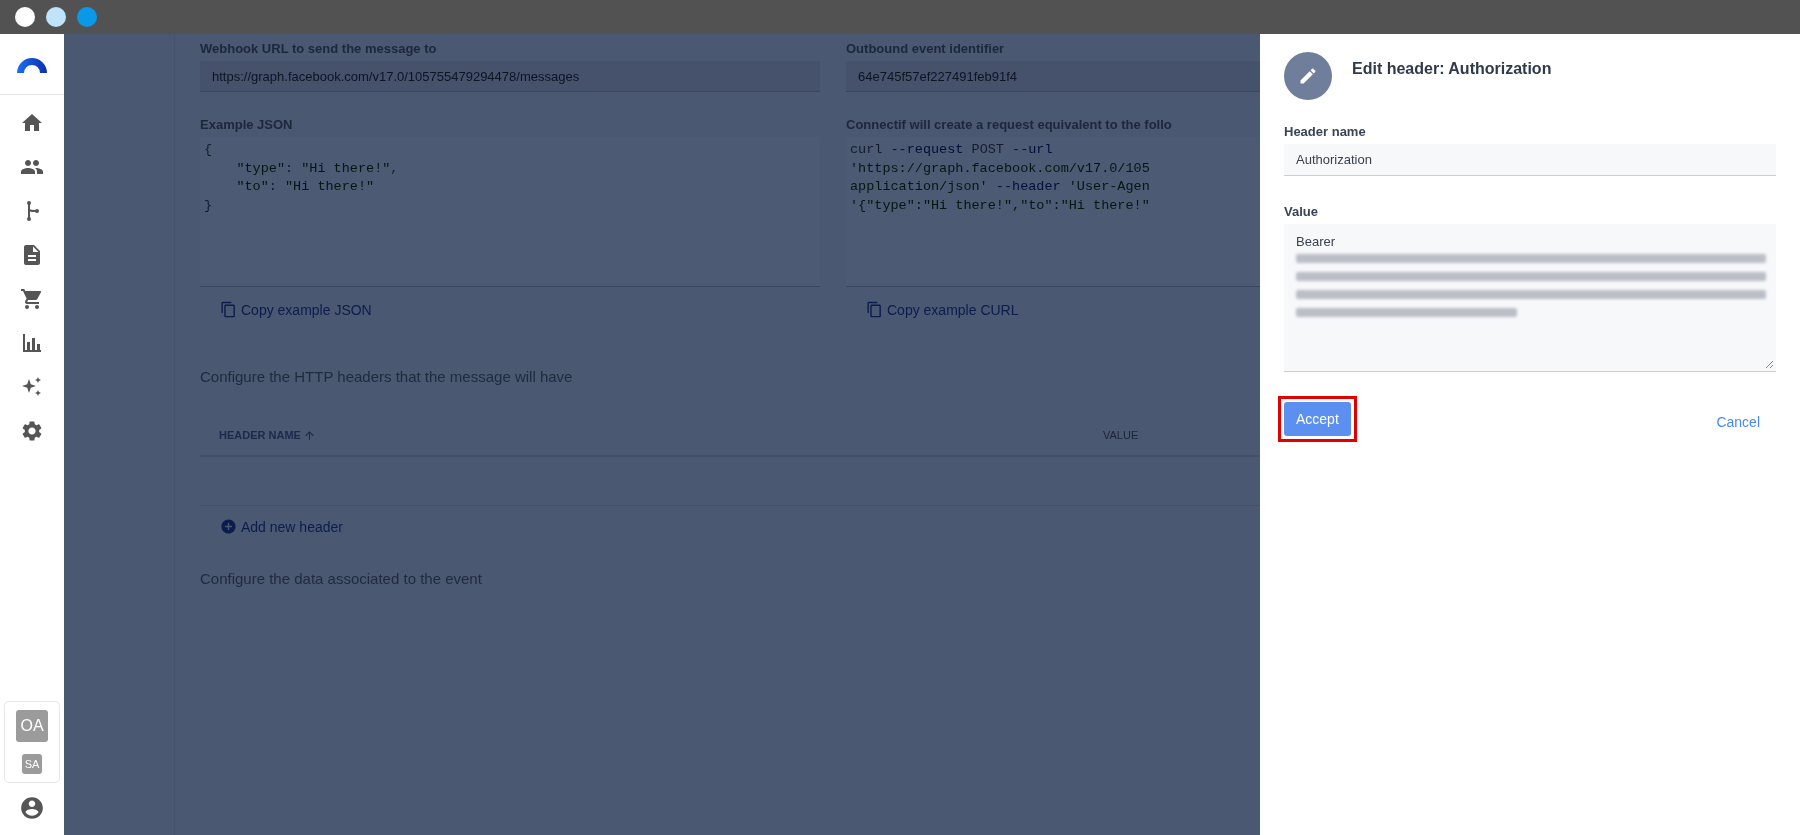 Image resolution: width=1800 pixels, height=835 pixels. I want to click on cancel-button: Cancel, so click(1738, 422).